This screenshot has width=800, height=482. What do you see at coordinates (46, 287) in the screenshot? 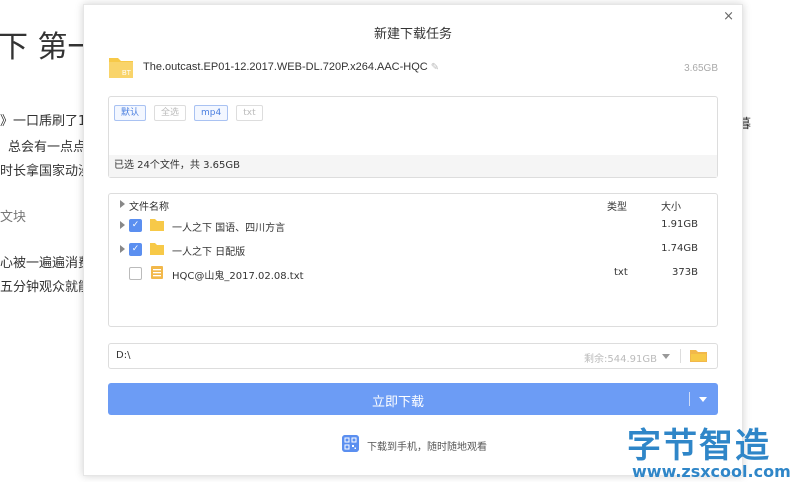
I see `bg-line: 五分钟观众就能` at bounding box center [46, 287].